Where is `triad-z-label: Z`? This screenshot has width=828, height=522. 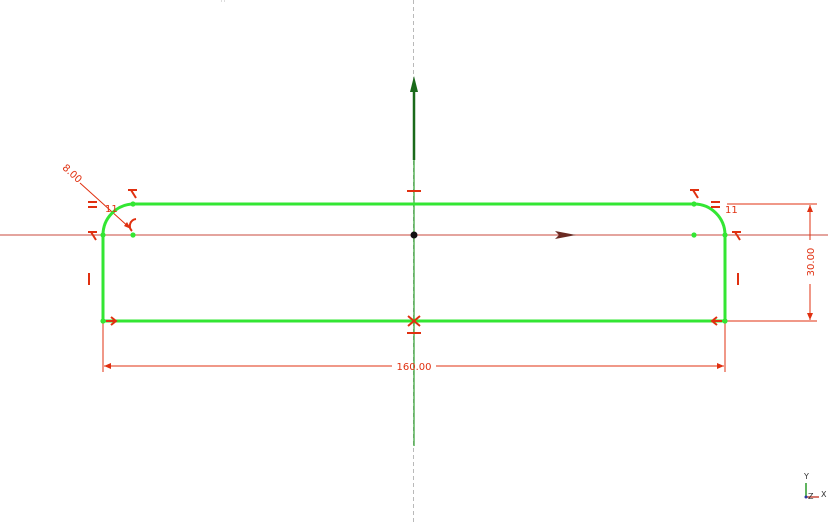 triad-z-label: Z is located at coordinates (811, 496).